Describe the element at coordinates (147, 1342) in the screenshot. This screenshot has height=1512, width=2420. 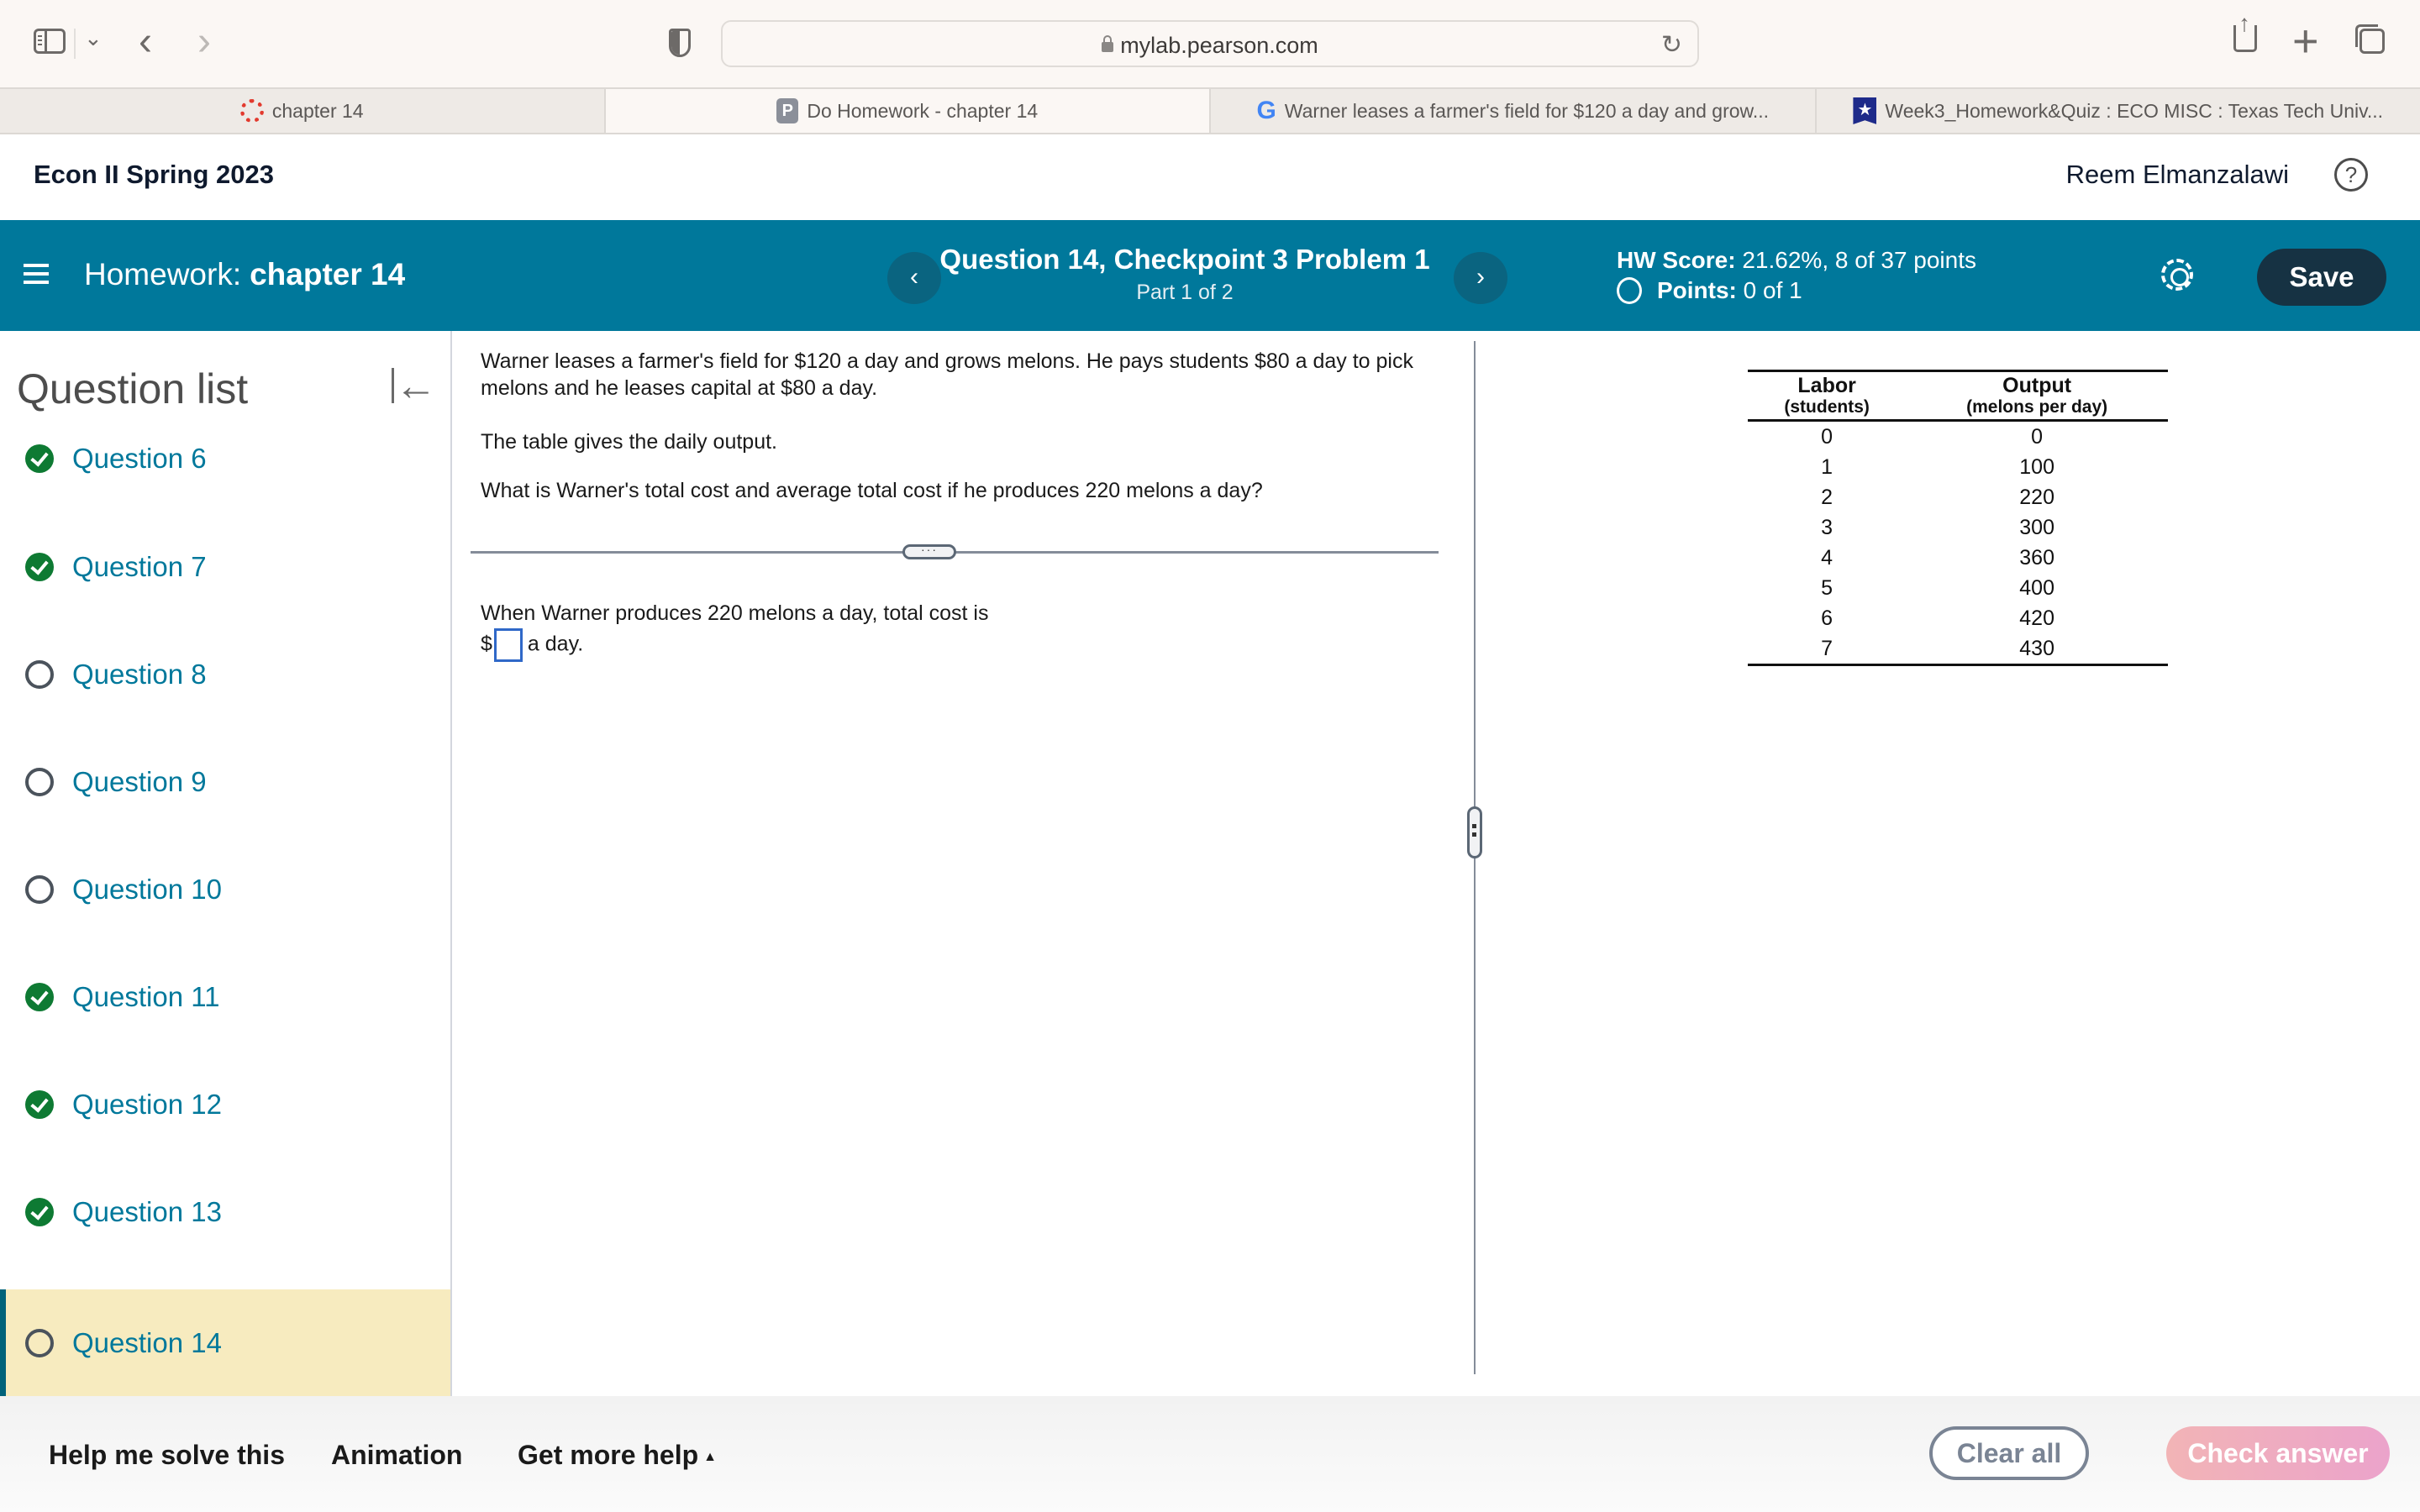
I see `question-list-label: Question 14` at that location.